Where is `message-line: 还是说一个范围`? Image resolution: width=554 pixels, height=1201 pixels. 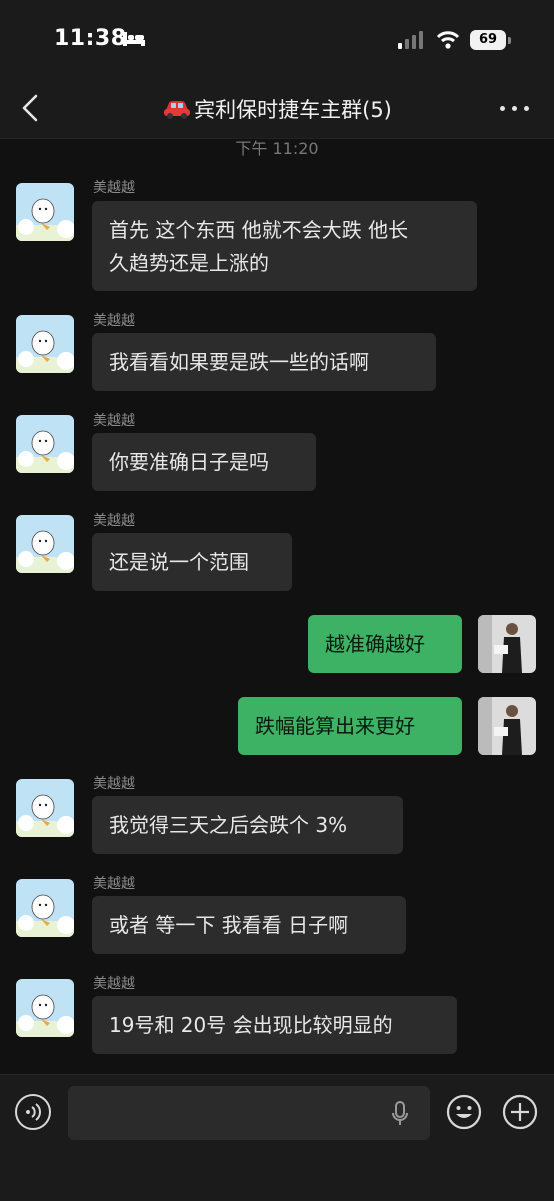
message-line: 还是说一个范围 is located at coordinates (179, 562).